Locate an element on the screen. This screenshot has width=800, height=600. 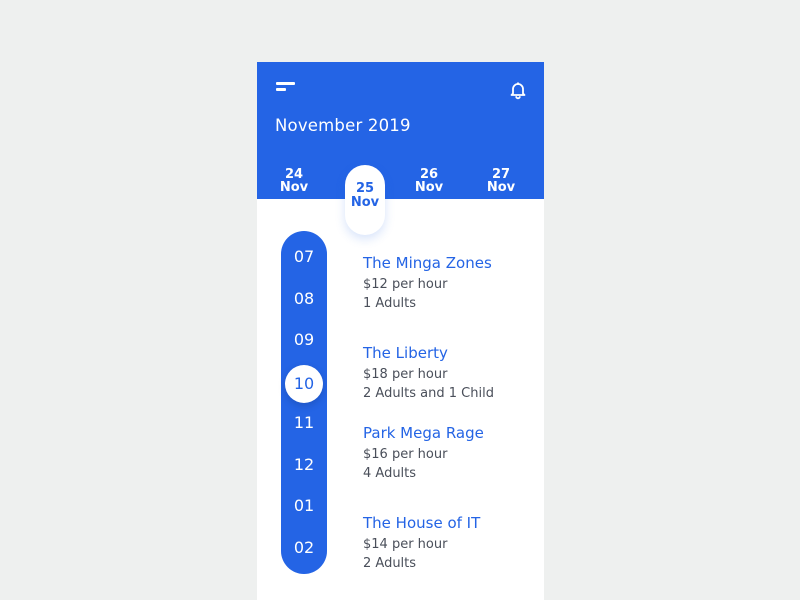
venue-name: The Minga Zones is located at coordinates (450, 263).